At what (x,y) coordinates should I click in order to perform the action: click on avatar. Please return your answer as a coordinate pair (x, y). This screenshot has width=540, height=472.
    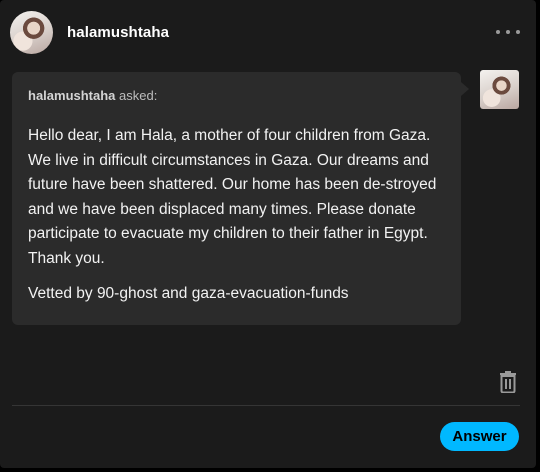
    Looking at the image, I should click on (31, 32).